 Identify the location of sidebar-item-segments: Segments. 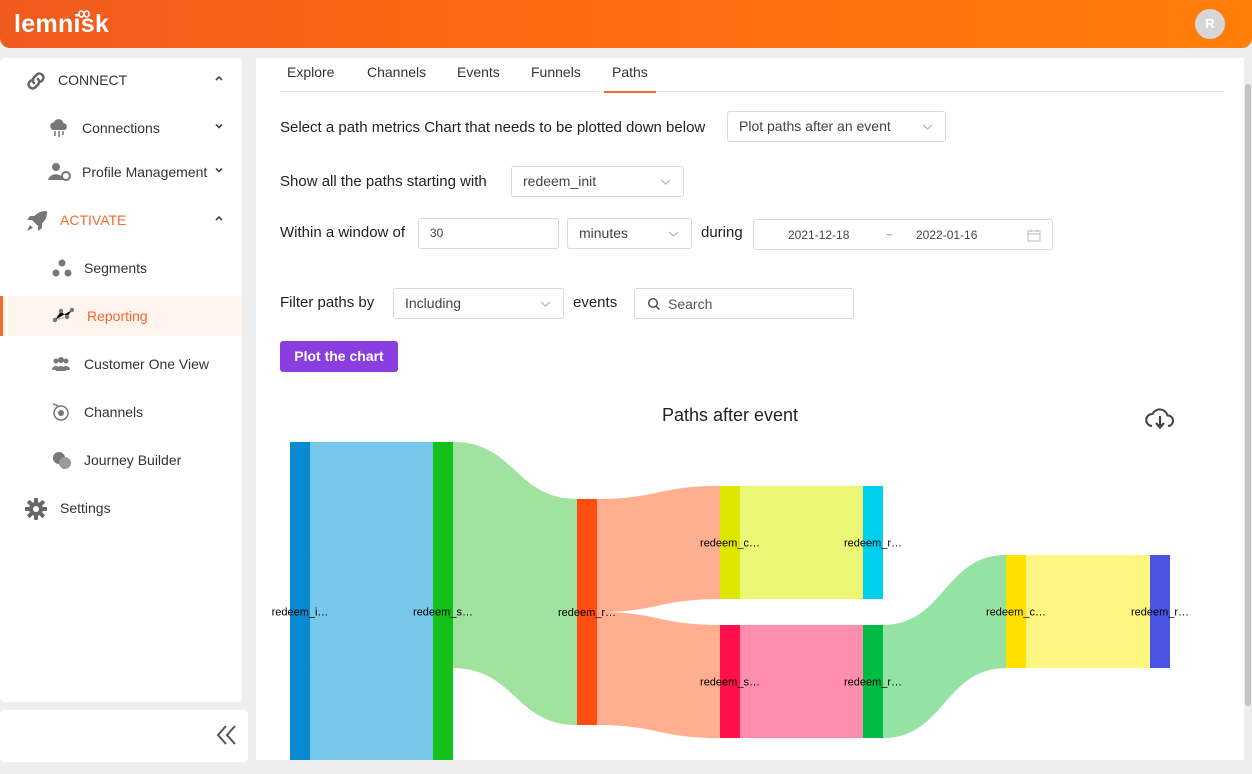
(121, 268).